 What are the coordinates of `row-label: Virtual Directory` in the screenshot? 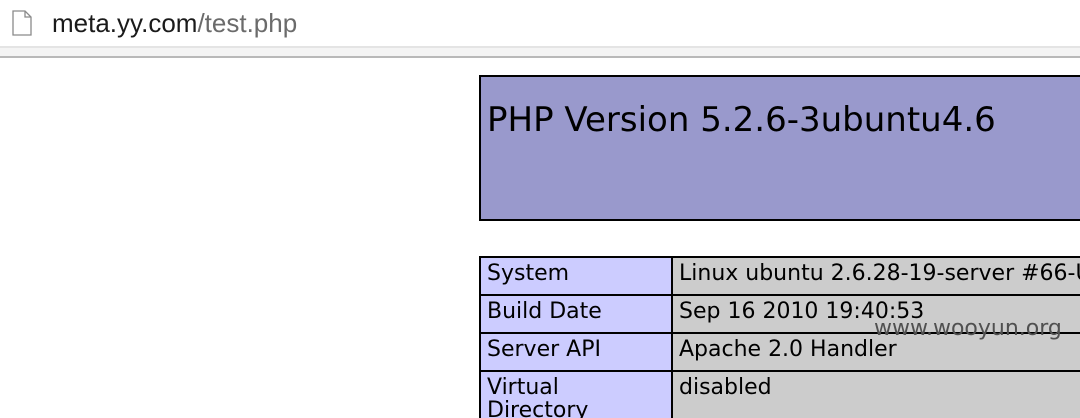 It's located at (576, 394).